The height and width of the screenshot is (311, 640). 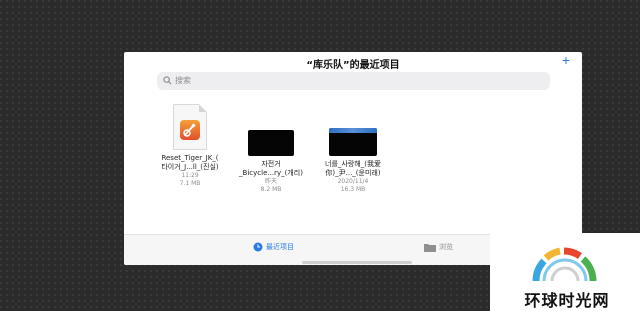 I want to click on file-name: 你)_尹..._(윤미래), so click(x=353, y=173).